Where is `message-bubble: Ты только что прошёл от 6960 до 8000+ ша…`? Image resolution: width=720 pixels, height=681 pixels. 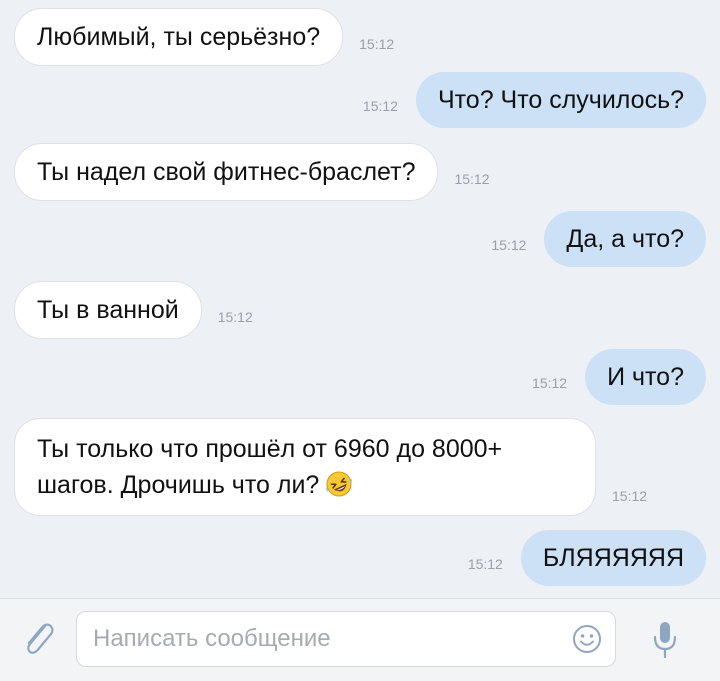
message-bubble: Ты только что прошёл от 6960 до 8000+ ша… is located at coordinates (305, 467).